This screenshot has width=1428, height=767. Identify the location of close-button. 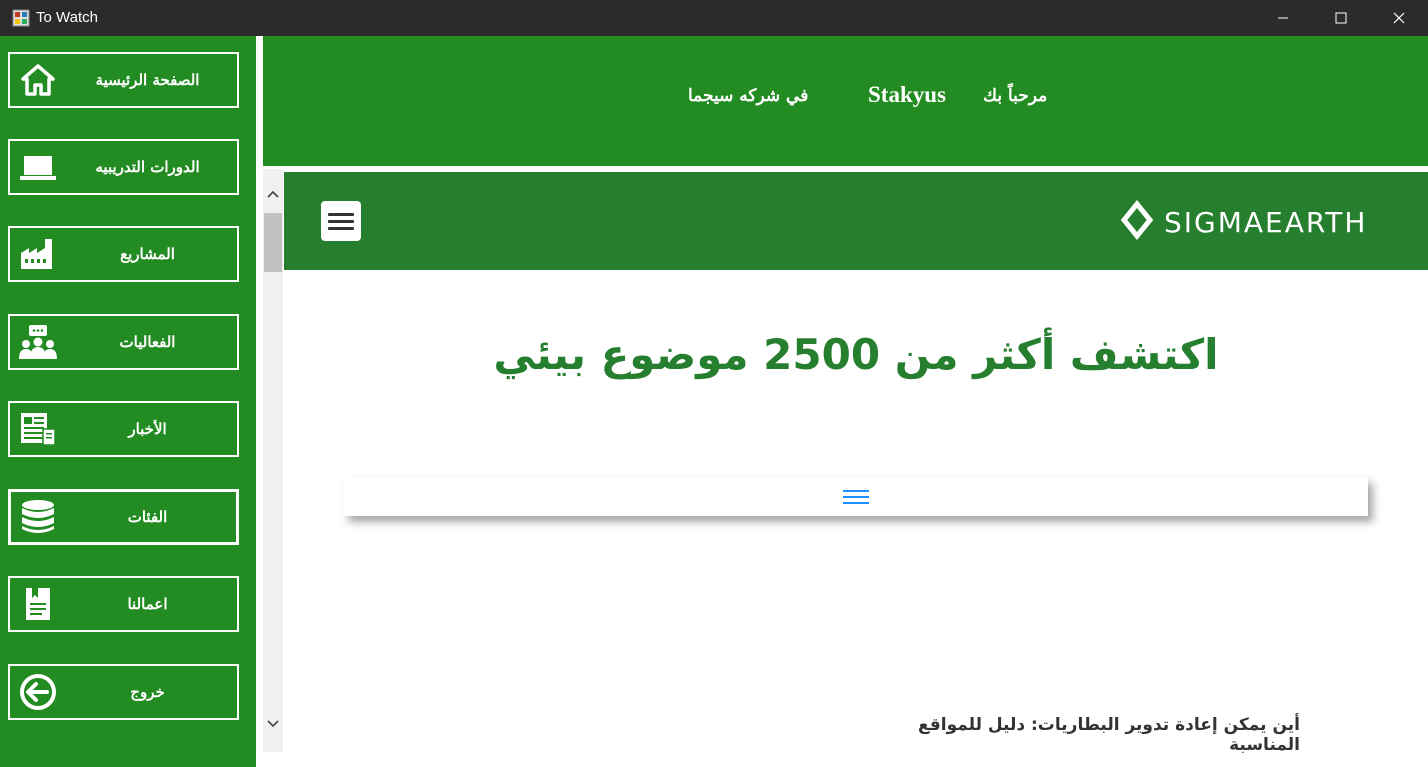
(1399, 18).